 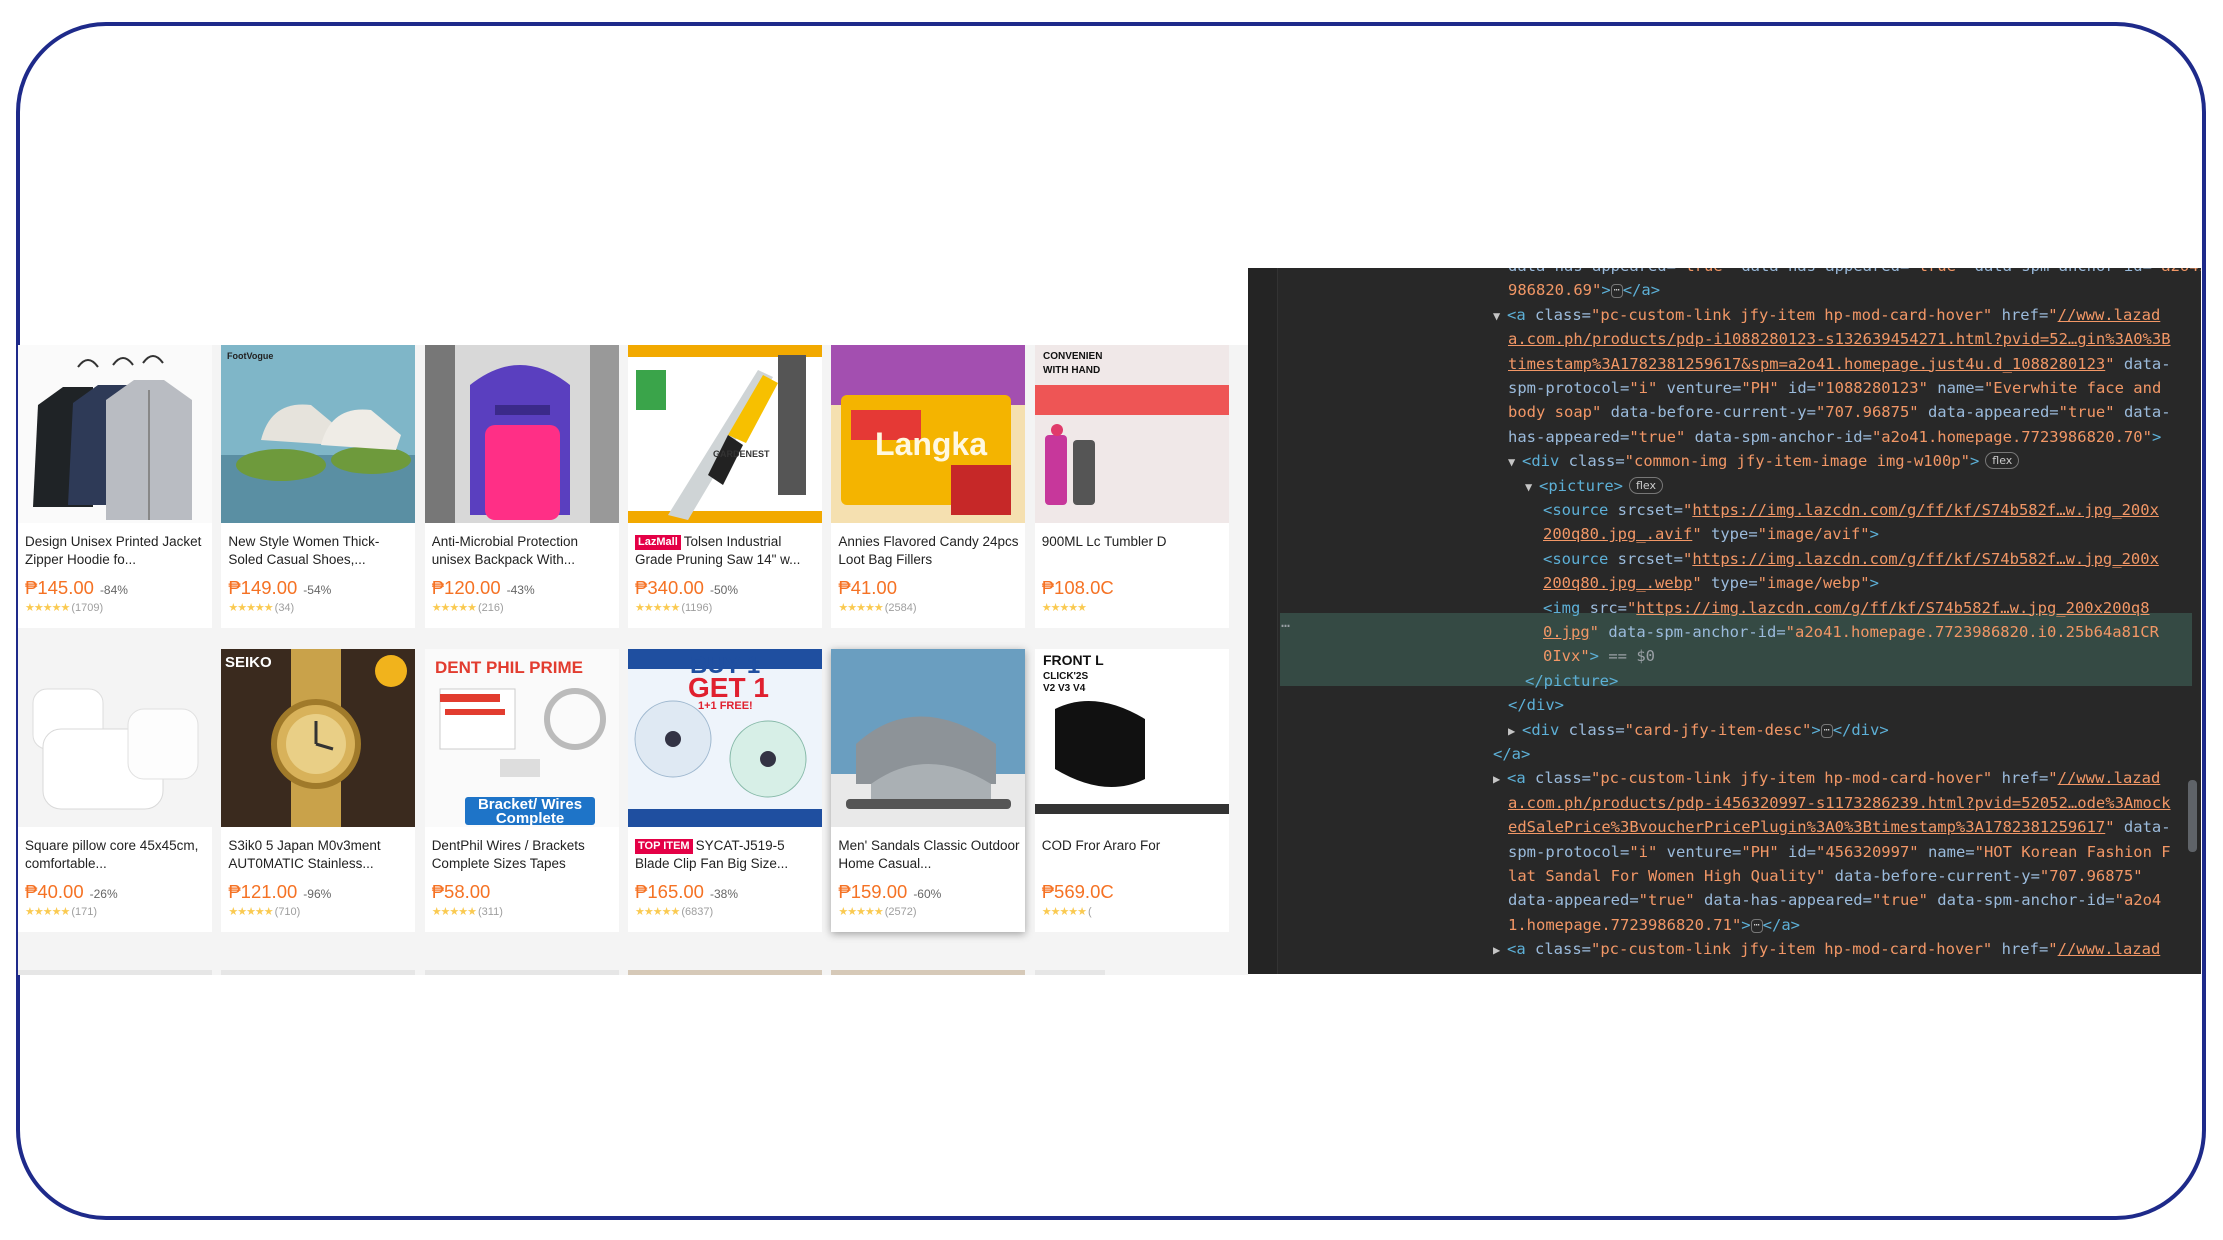 What do you see at coordinates (1584, 290) in the screenshot?
I see `dom-tree-line: 986820.69"> ⋯ </a>` at bounding box center [1584, 290].